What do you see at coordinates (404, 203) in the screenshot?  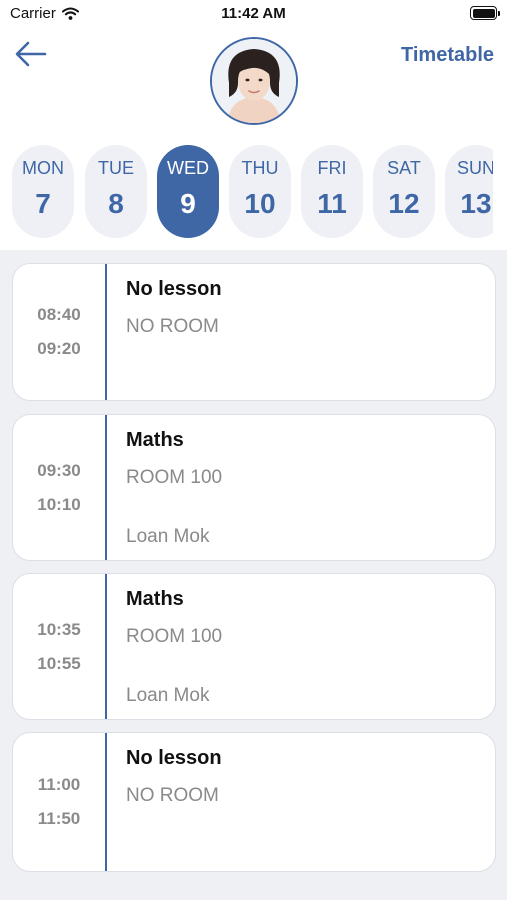 I see `day-number: 12` at bounding box center [404, 203].